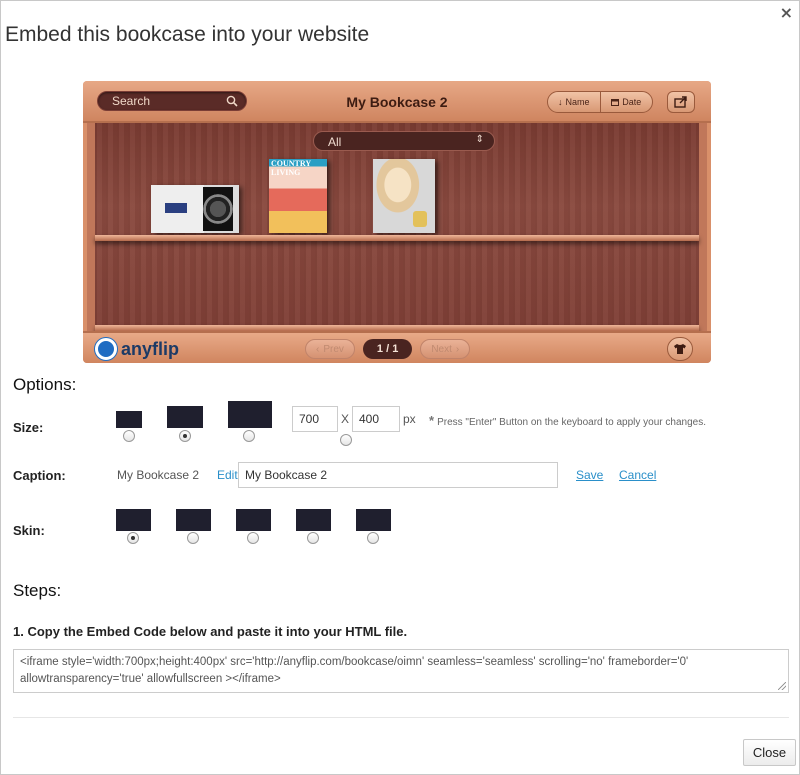 This screenshot has width=800, height=775. What do you see at coordinates (376, 419) in the screenshot?
I see `height-input: 400` at bounding box center [376, 419].